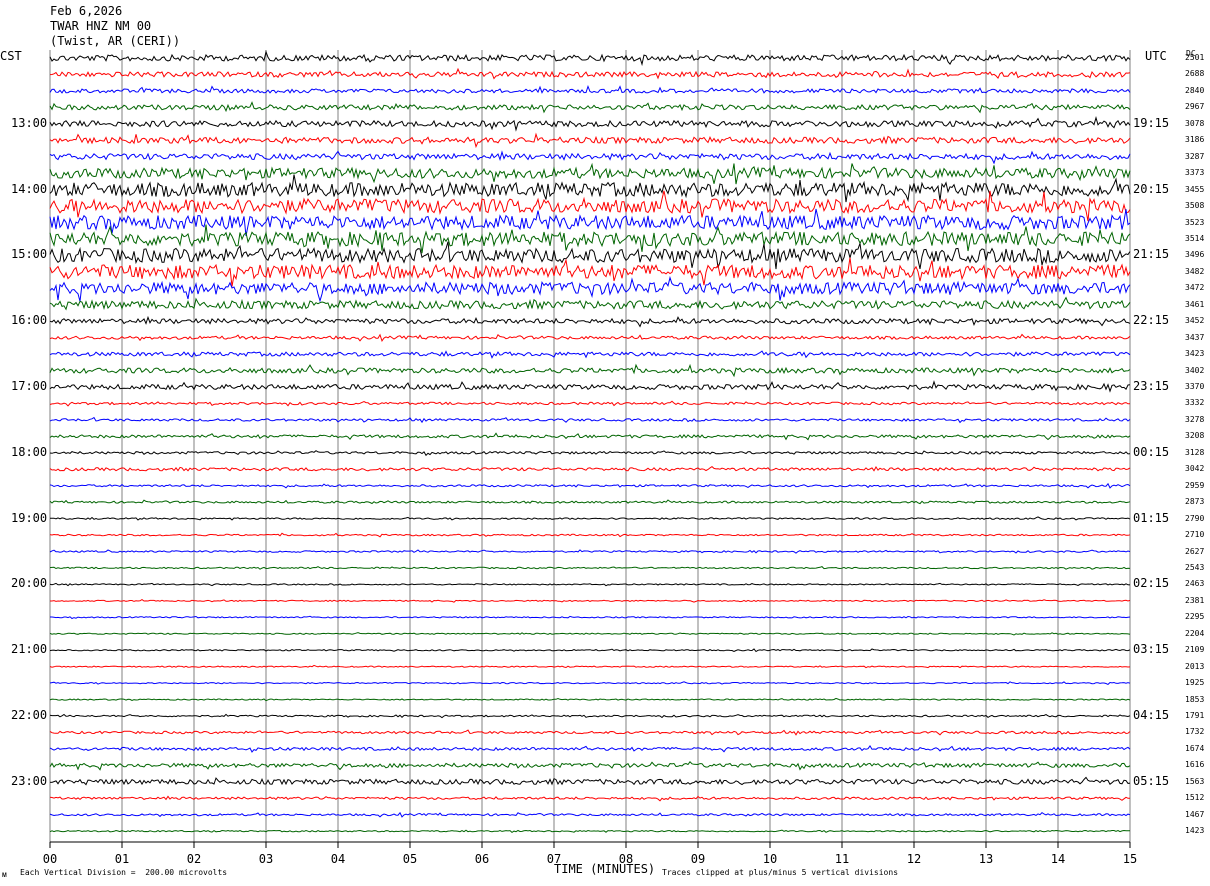 The image size is (1210, 886). What do you see at coordinates (986, 859) in the screenshot?
I see `x-tick-label-13: 13` at bounding box center [986, 859].